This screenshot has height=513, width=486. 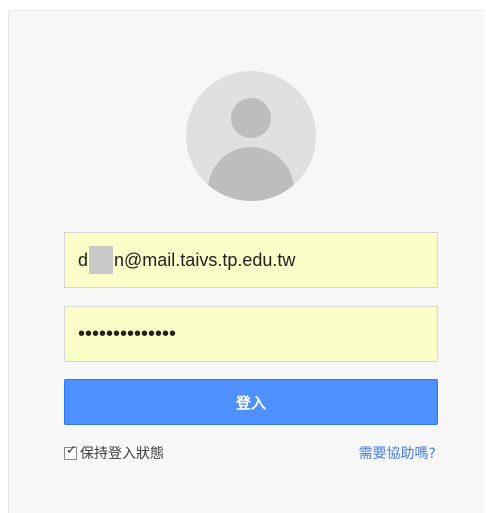 I want to click on stay-signed-in-checkbox: ✓, so click(x=70, y=451).